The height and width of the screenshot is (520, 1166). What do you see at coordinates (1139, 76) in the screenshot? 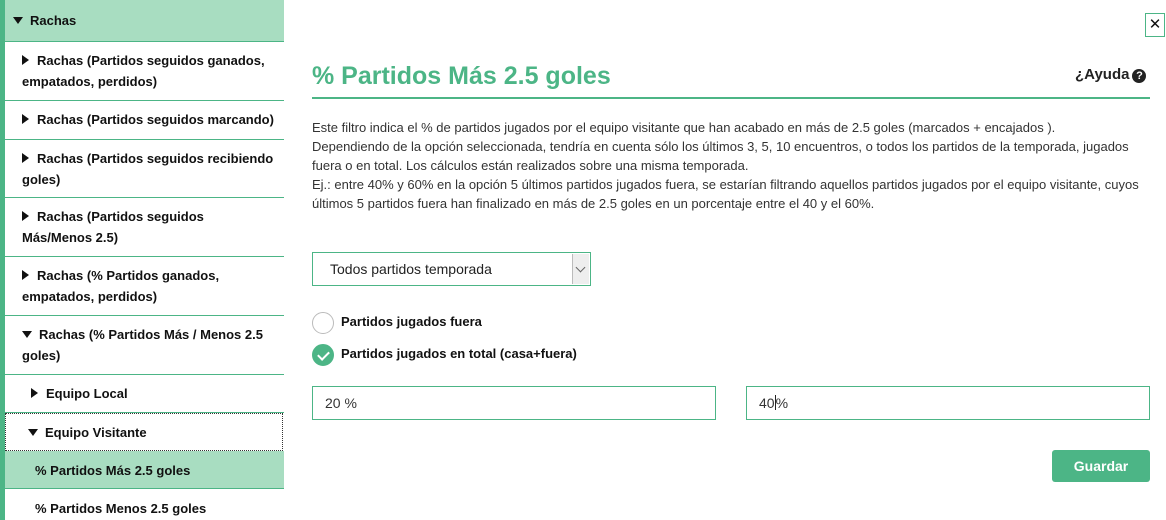
I see `question-icon: ?` at bounding box center [1139, 76].